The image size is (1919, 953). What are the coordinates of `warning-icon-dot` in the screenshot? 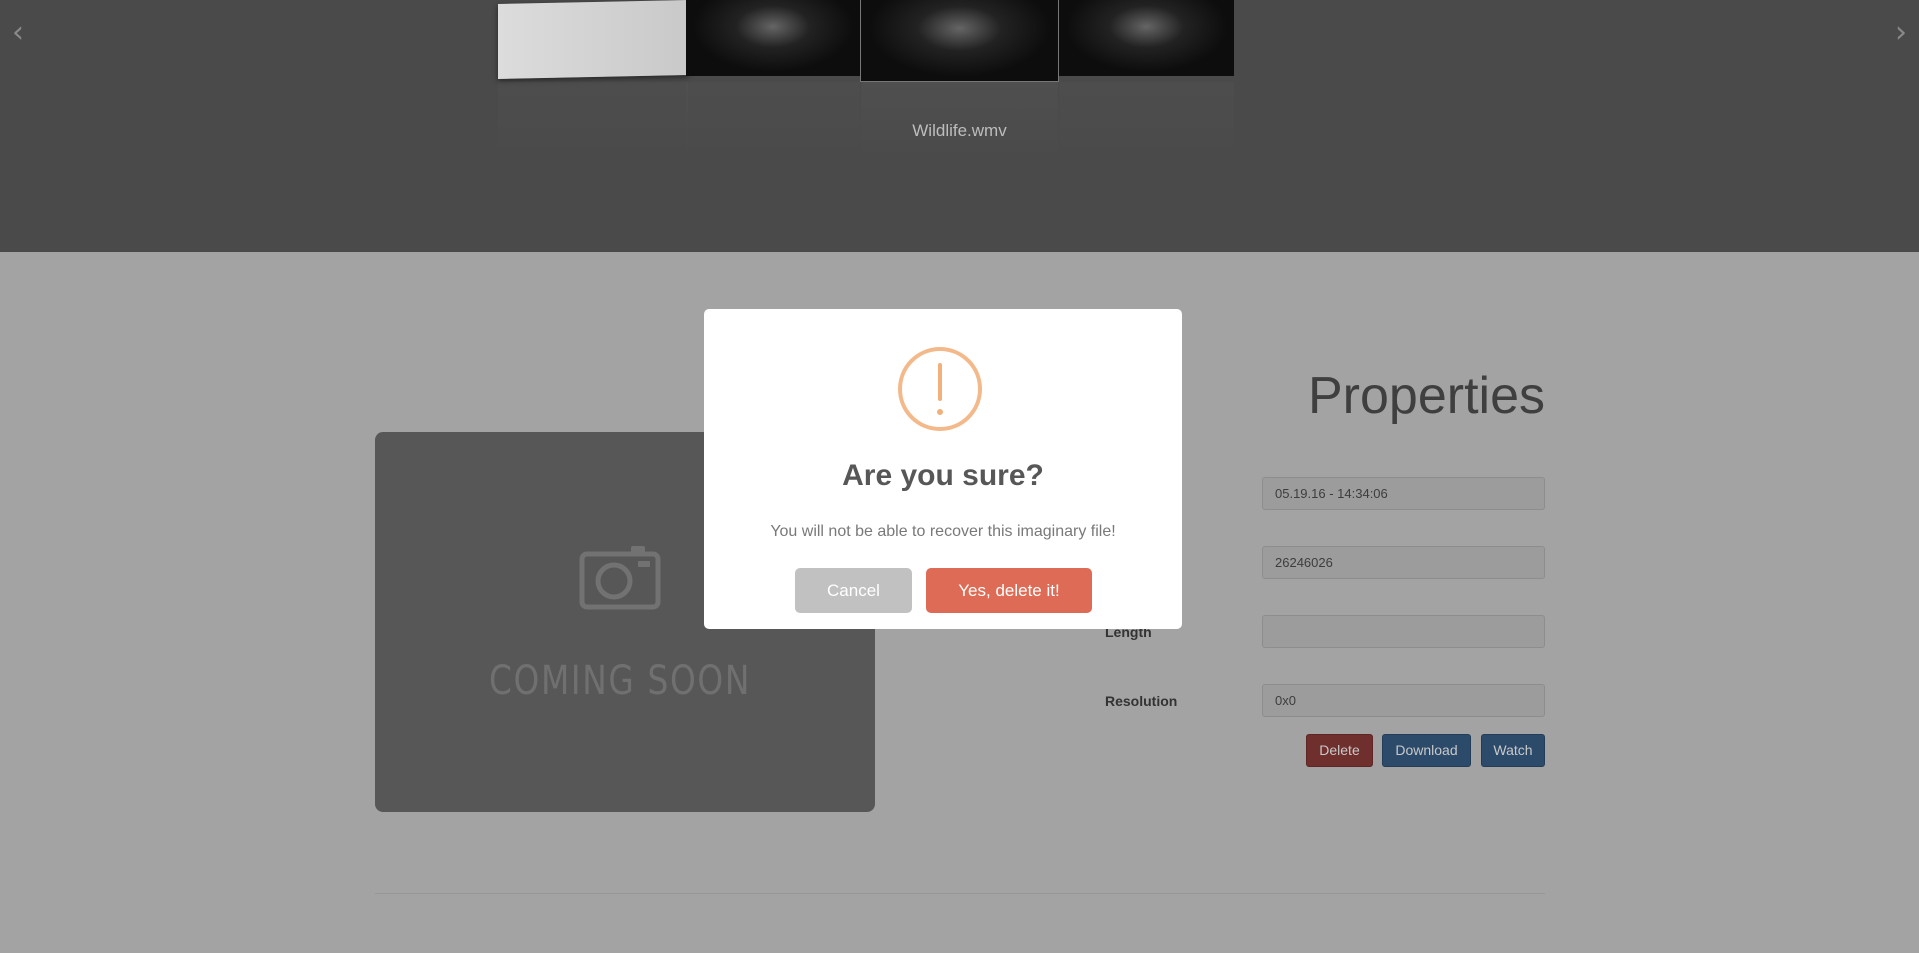 It's located at (940, 412).